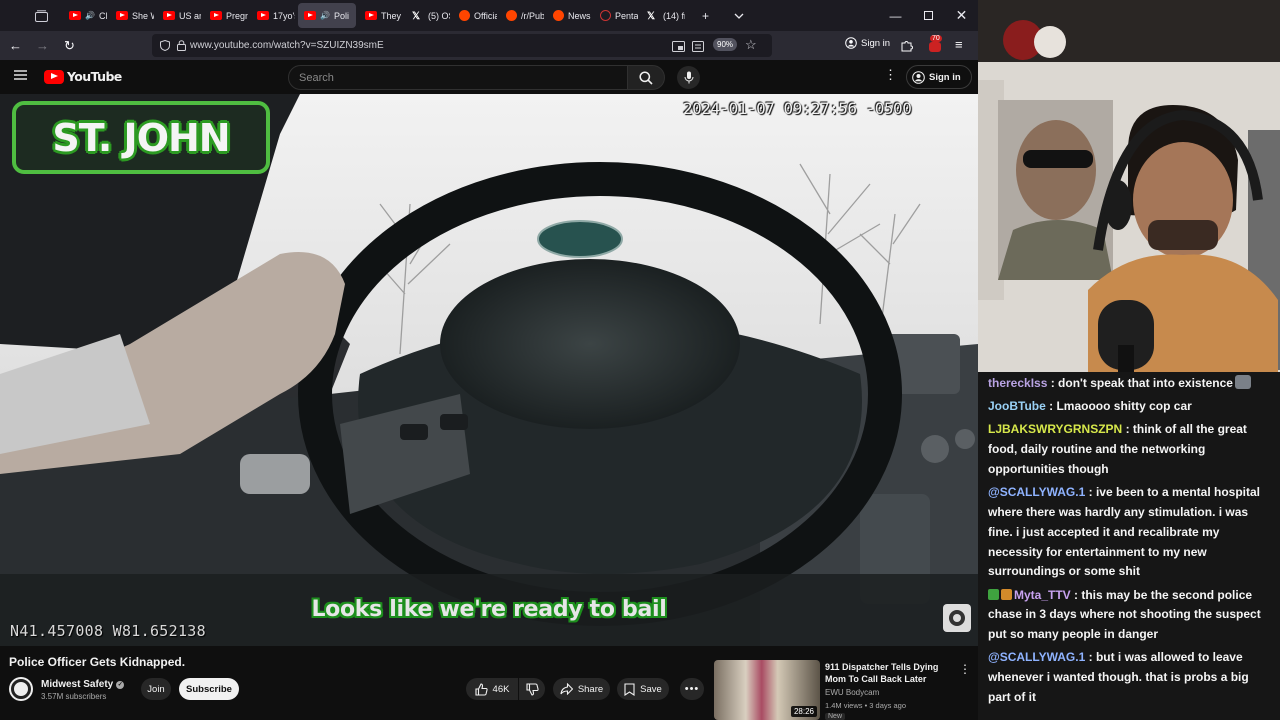 This screenshot has width=1280, height=720. I want to click on like-button: 46K, so click(492, 689).